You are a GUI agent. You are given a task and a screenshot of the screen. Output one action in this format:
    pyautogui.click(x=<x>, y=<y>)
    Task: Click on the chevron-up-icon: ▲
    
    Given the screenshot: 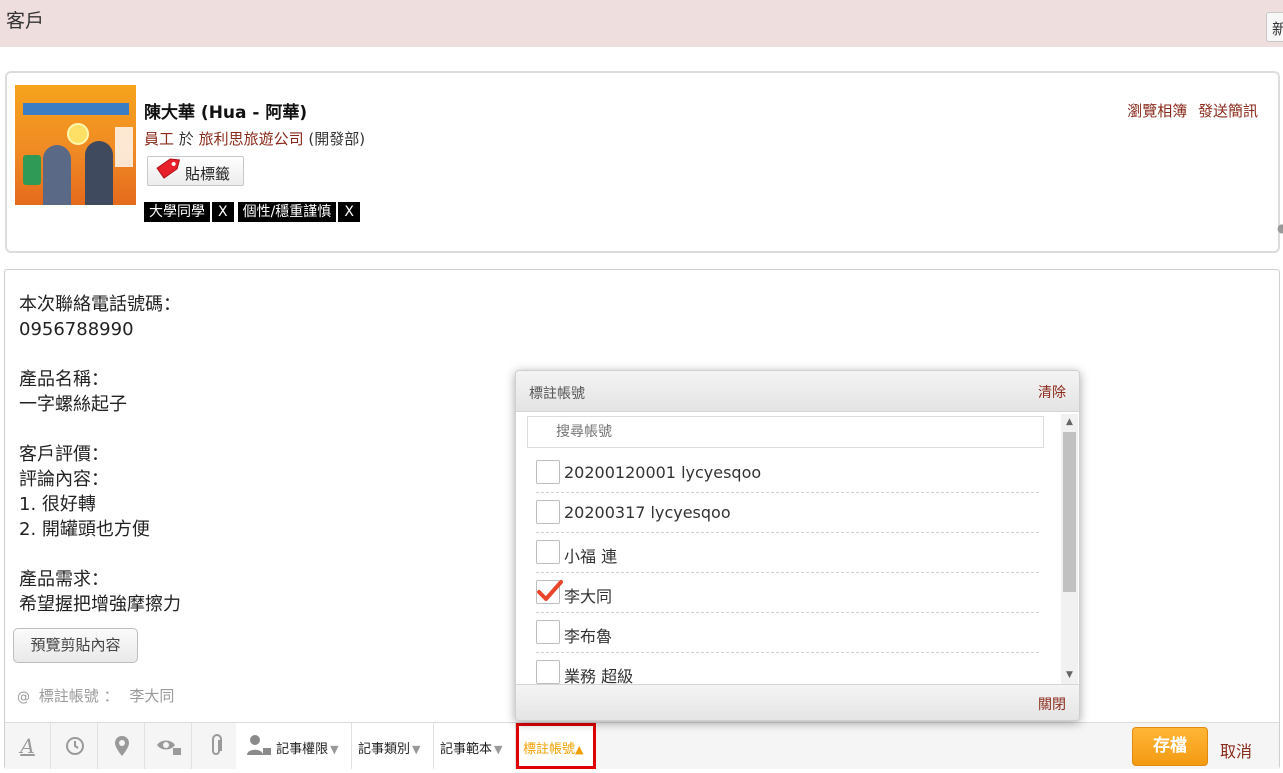 What is the action you would take?
    pyautogui.click(x=579, y=749)
    